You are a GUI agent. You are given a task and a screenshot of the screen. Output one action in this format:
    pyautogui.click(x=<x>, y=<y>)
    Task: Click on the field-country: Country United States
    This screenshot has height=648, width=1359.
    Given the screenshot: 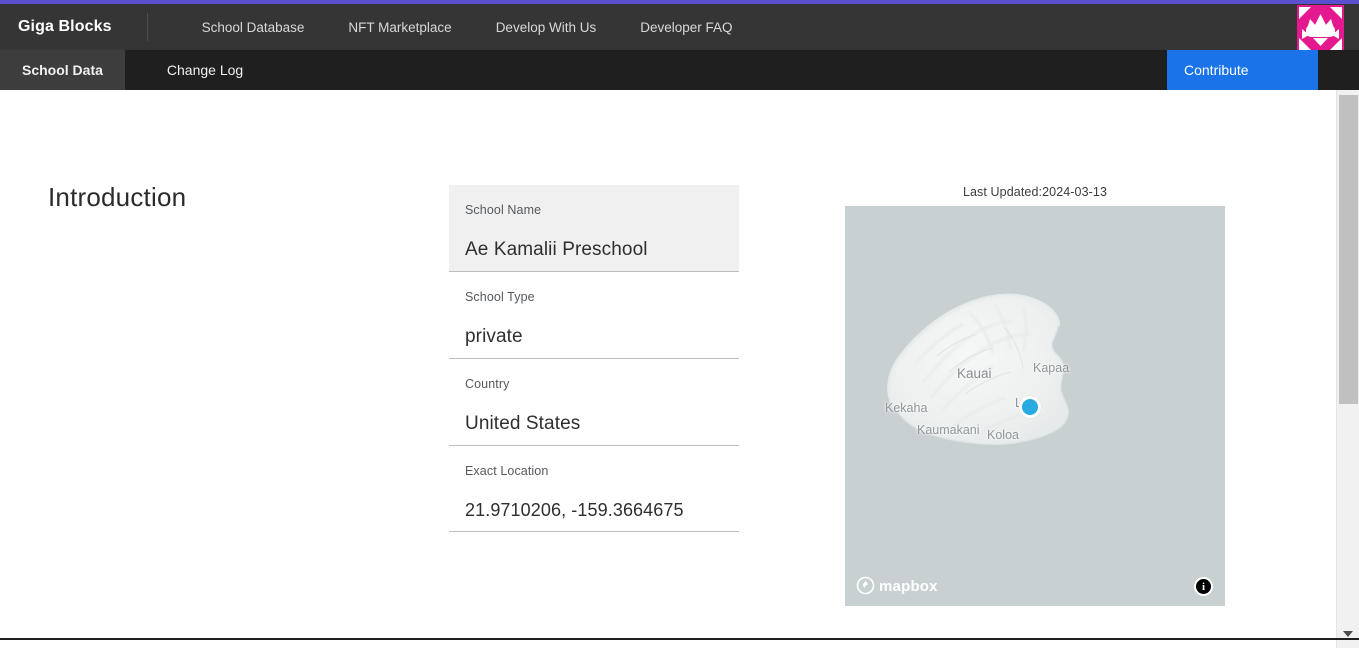 What is the action you would take?
    pyautogui.click(x=594, y=402)
    